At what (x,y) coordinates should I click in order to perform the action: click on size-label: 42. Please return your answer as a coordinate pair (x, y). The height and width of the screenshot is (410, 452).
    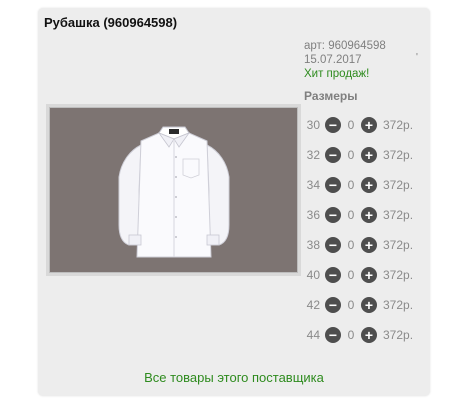
    Looking at the image, I should click on (313, 305).